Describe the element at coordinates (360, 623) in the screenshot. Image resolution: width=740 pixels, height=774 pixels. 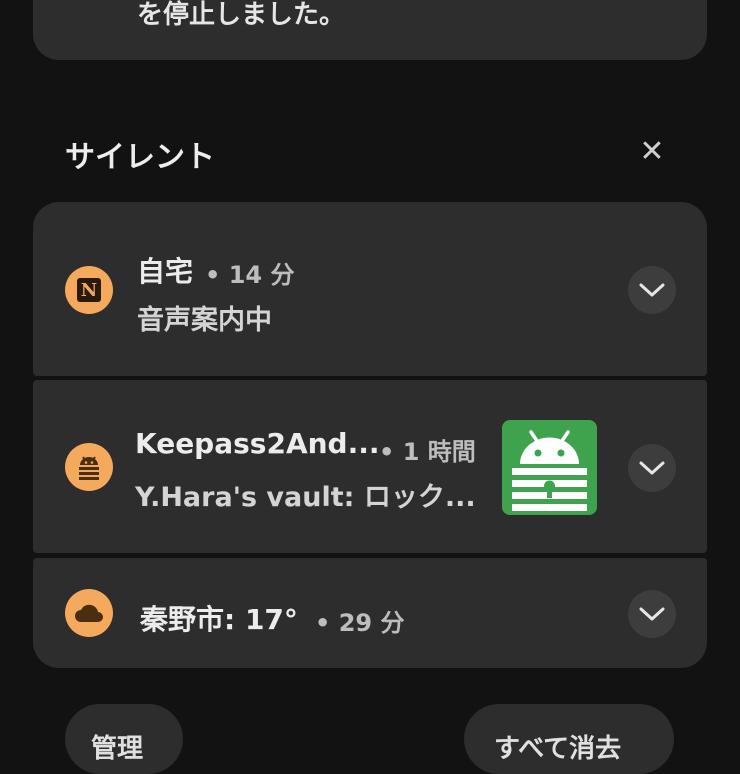
I see `notification-time: • 29 分` at that location.